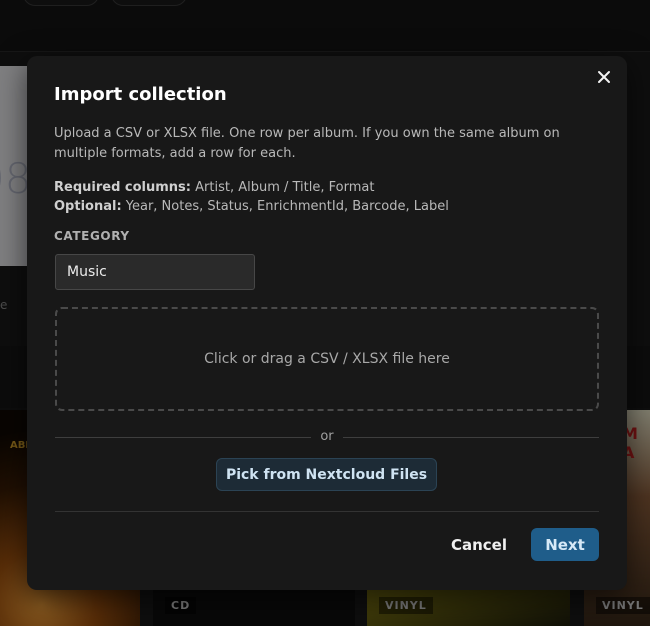 The height and width of the screenshot is (626, 650). I want to click on cancel-button: Cancel, so click(479, 544).